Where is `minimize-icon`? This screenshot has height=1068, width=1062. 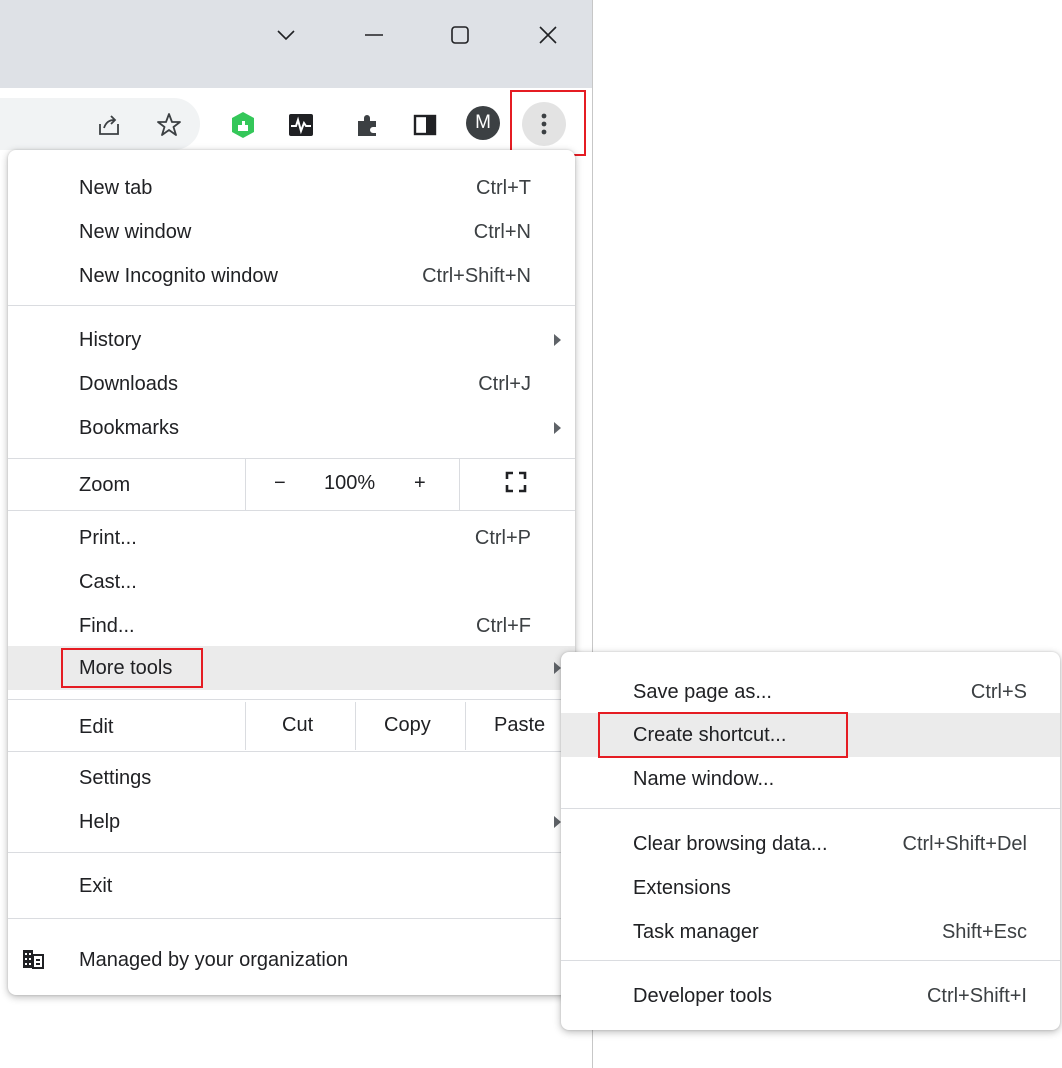
minimize-icon is located at coordinates (374, 35).